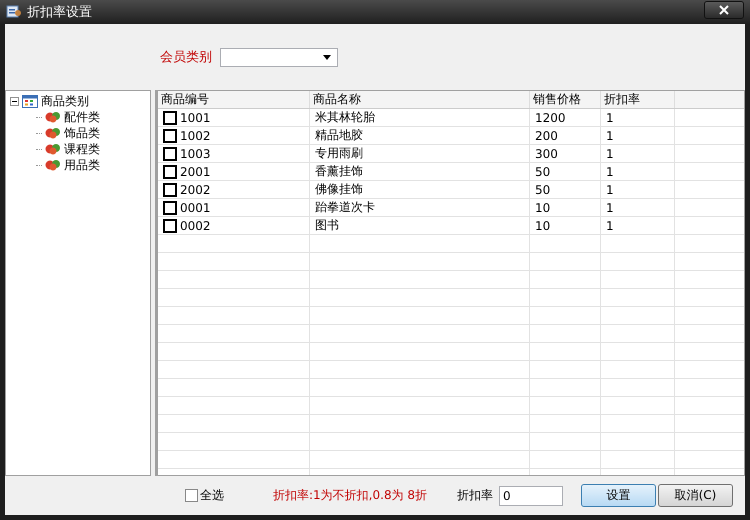 The height and width of the screenshot is (520, 750). I want to click on table-cell: 1003, so click(195, 153).